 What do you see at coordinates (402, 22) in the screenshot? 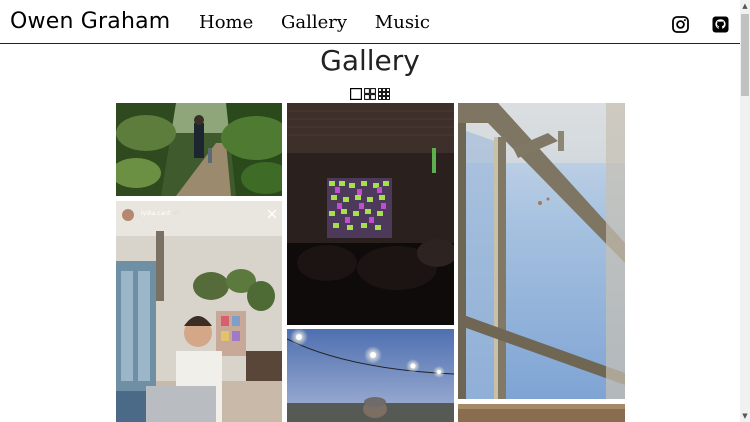
I see `nav-music-link: Music` at bounding box center [402, 22].